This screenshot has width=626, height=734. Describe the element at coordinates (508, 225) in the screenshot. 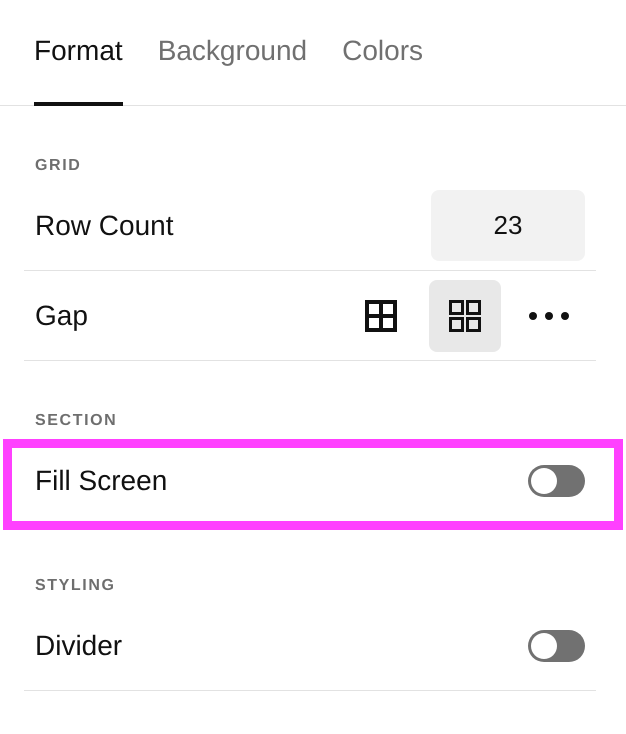

I see `number-field: 23` at that location.